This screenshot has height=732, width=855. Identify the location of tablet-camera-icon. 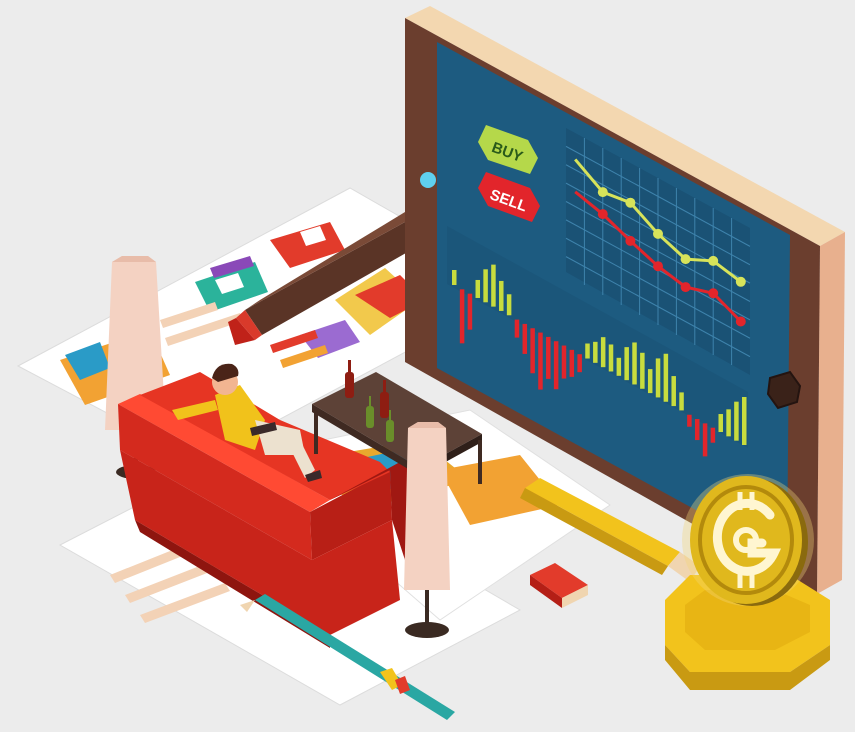
(428, 180).